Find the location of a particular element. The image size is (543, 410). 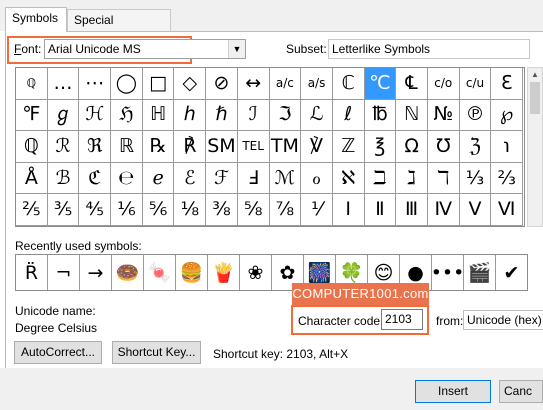

symbol-cell: ℧ is located at coordinates (443, 147).